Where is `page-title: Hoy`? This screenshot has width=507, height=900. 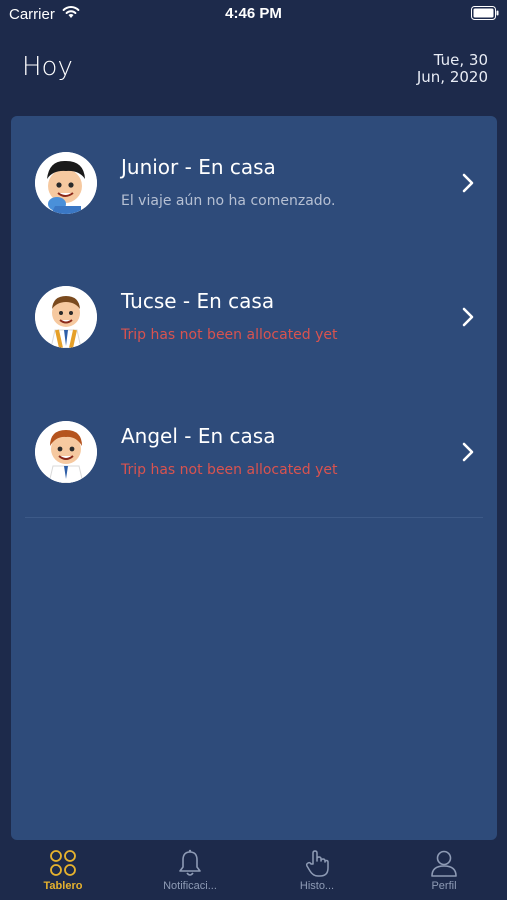
page-title: Hoy is located at coordinates (47, 67).